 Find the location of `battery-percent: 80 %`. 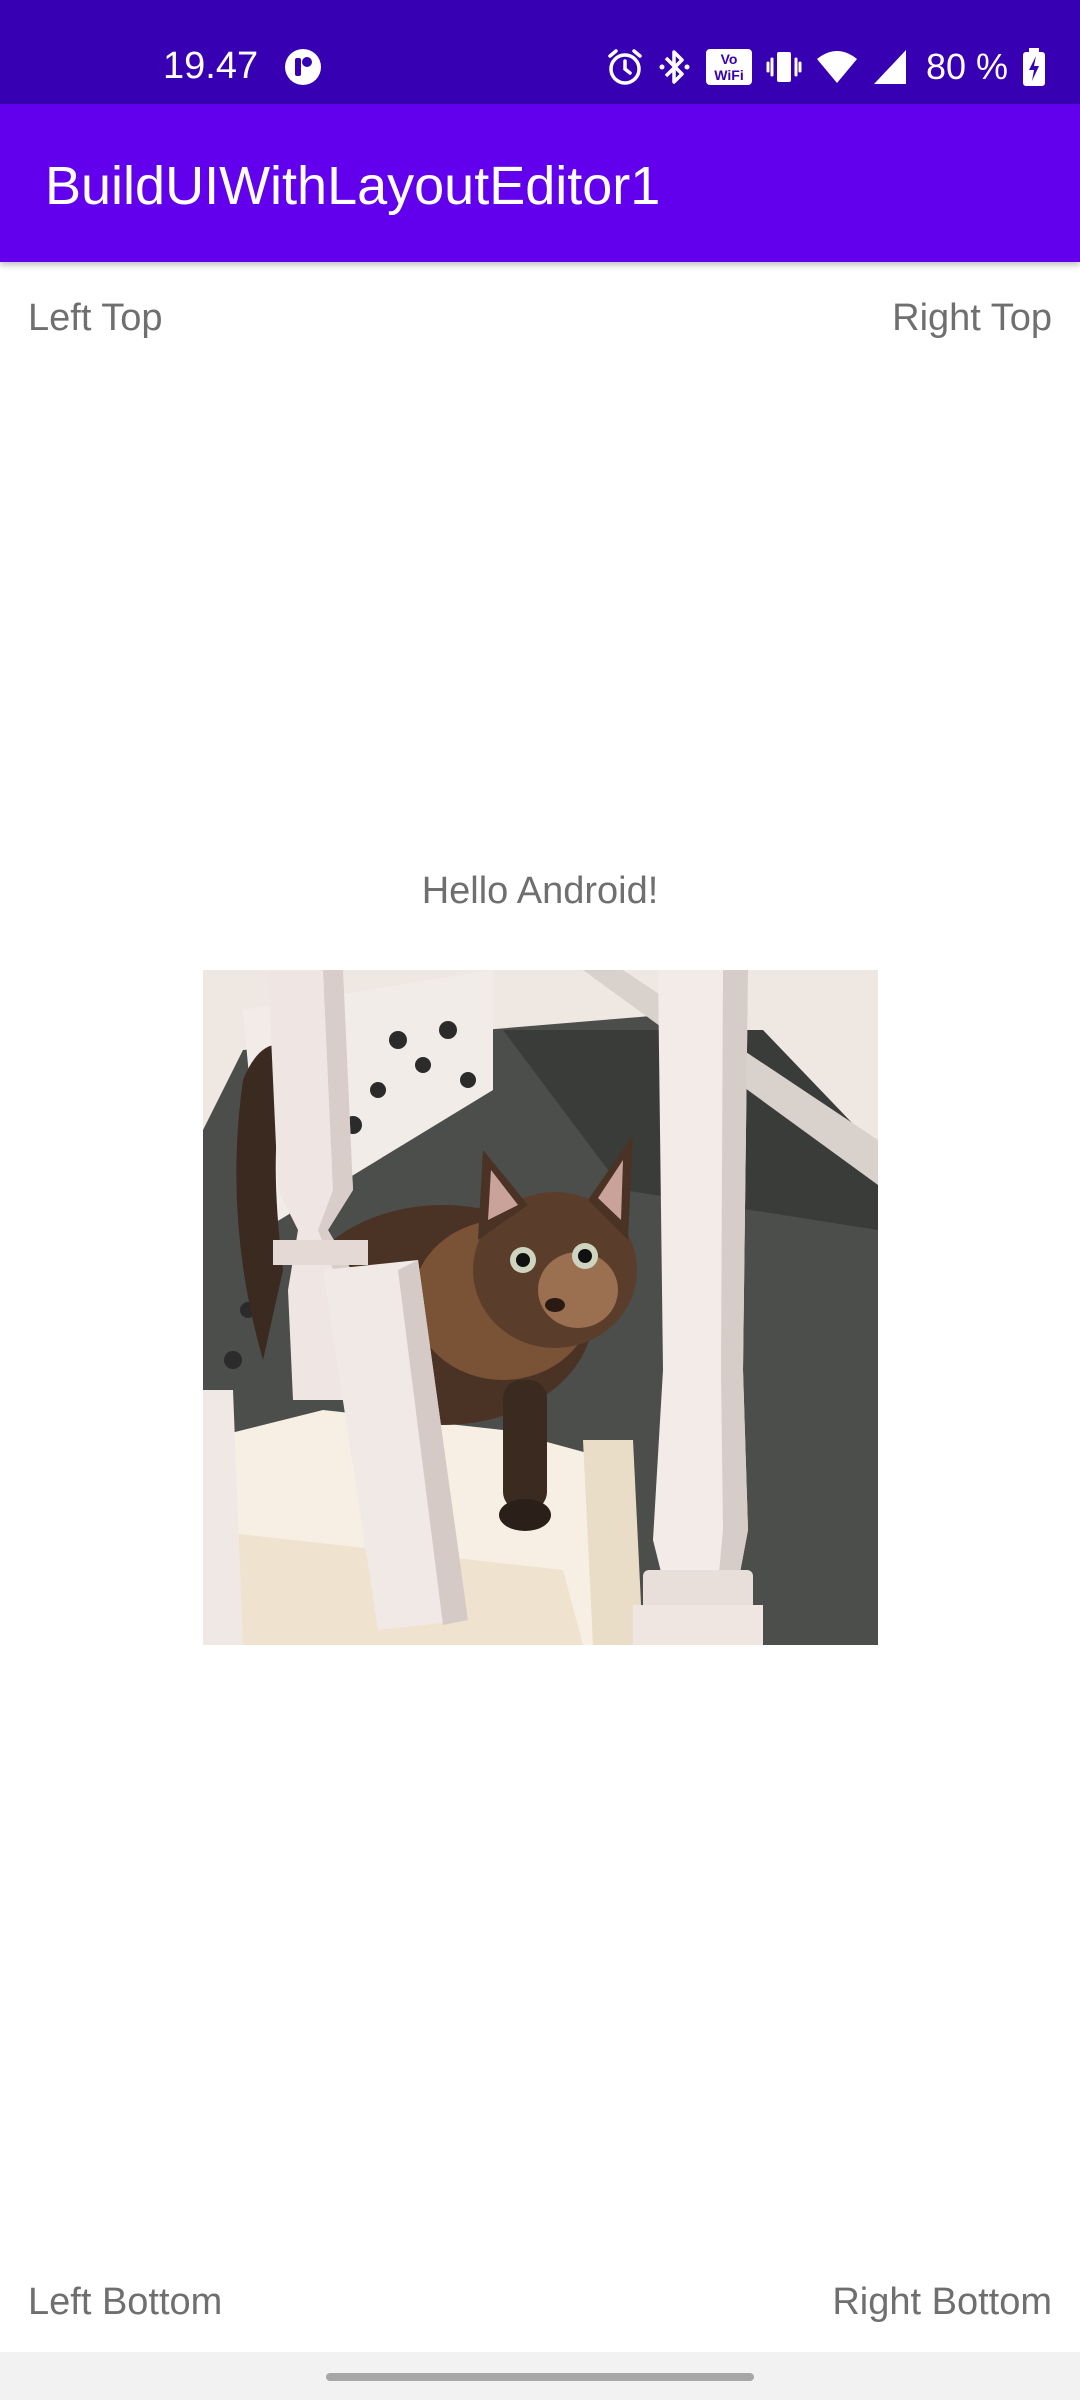

battery-percent: 80 % is located at coordinates (966, 66).